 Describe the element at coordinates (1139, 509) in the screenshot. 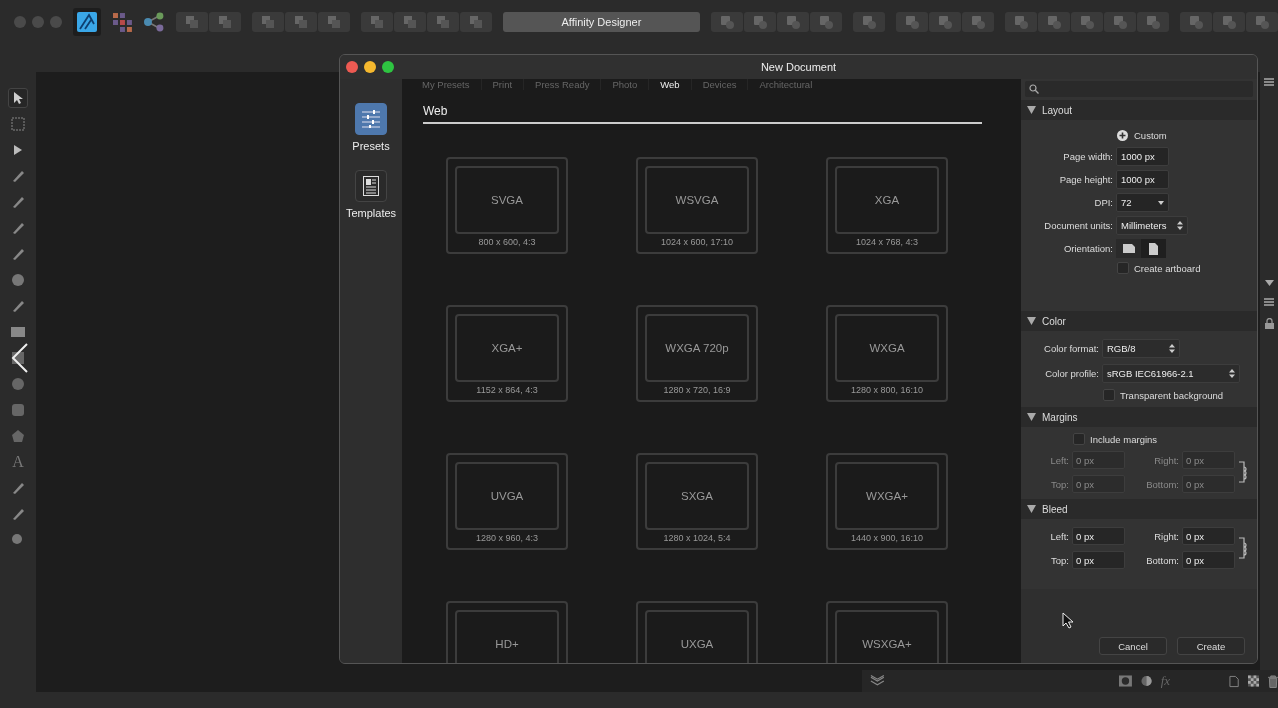

I see `section-header: Bleed` at that location.